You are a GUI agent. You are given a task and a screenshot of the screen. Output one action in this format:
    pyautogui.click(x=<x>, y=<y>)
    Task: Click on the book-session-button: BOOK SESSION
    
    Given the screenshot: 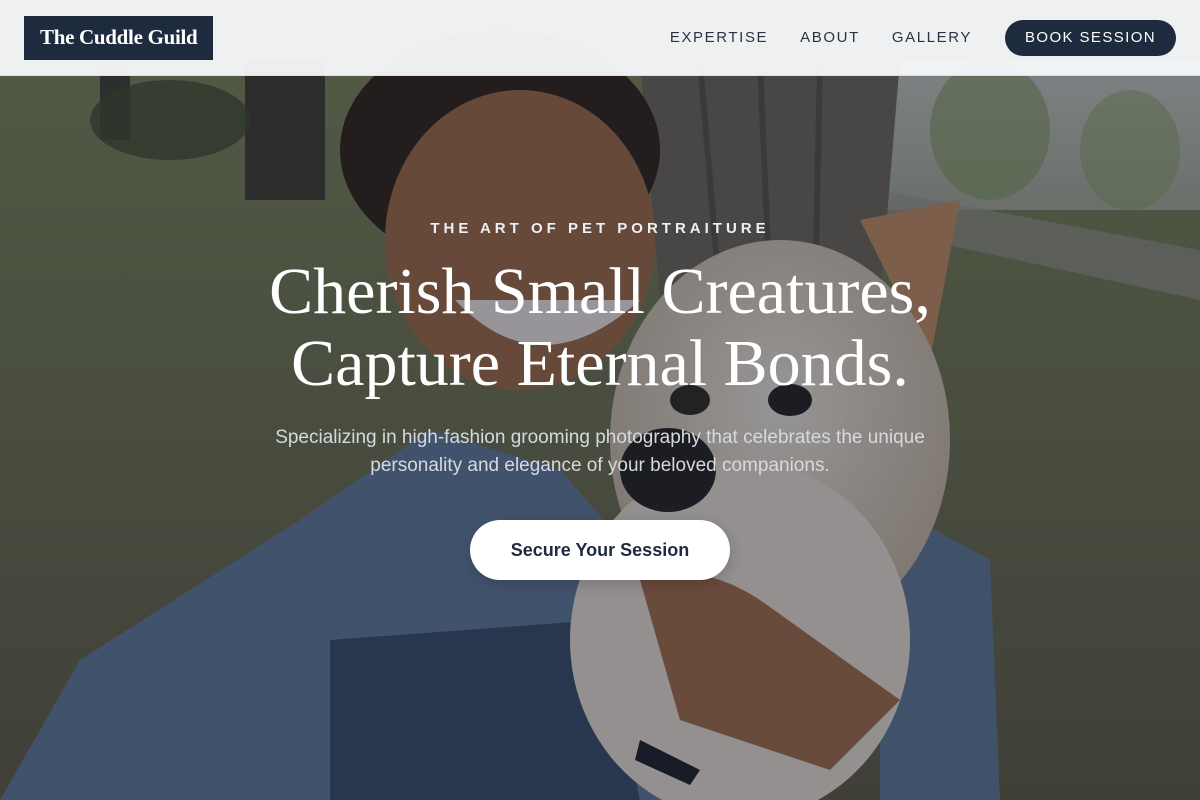 What is the action you would take?
    pyautogui.click(x=1090, y=37)
    